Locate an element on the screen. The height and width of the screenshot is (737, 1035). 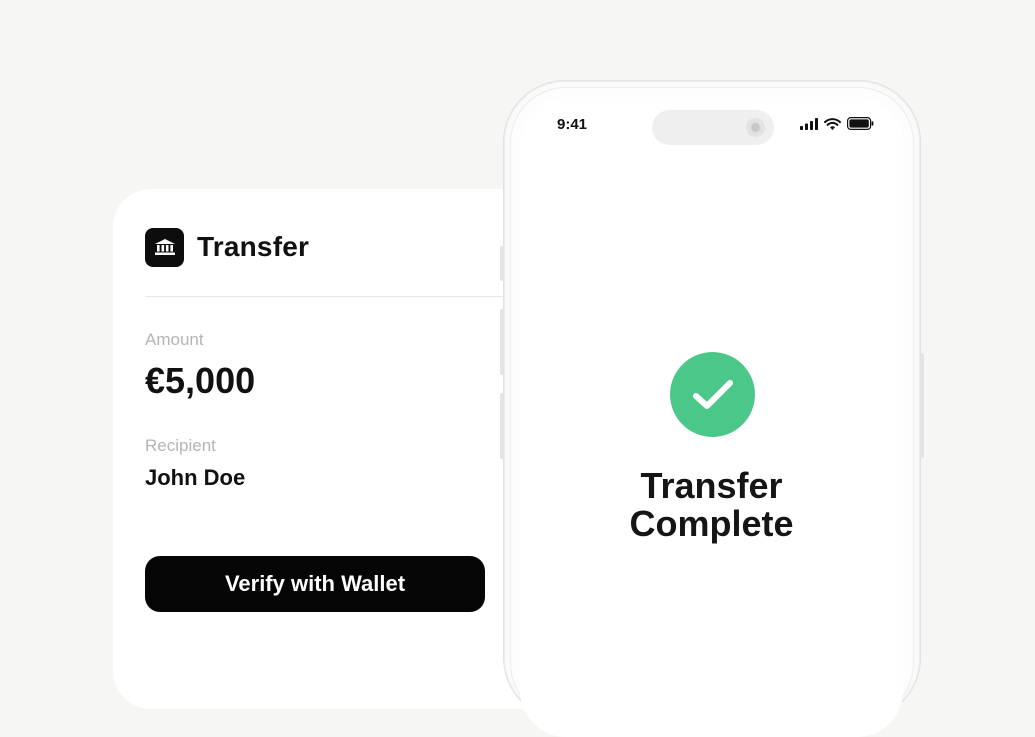
status-icons is located at coordinates (840, 123).